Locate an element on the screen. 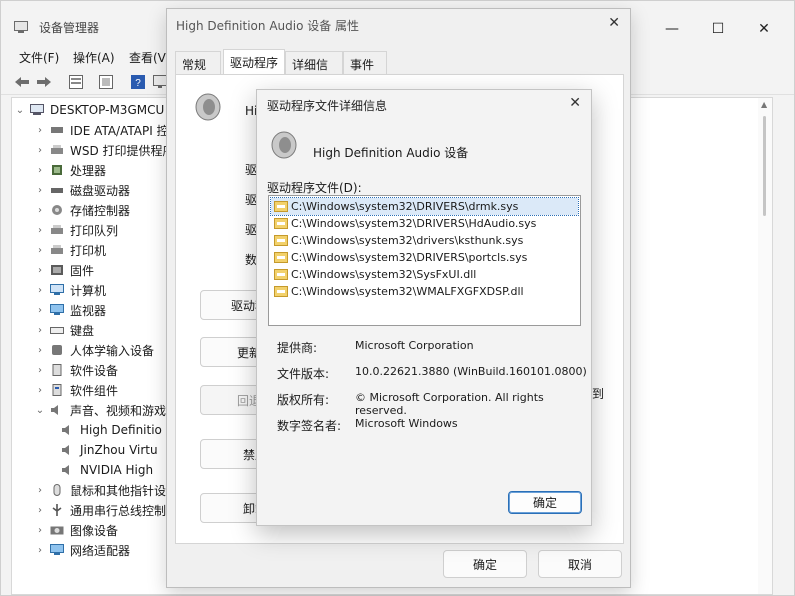  tree-item: › 键盘 is located at coordinates (64, 330).